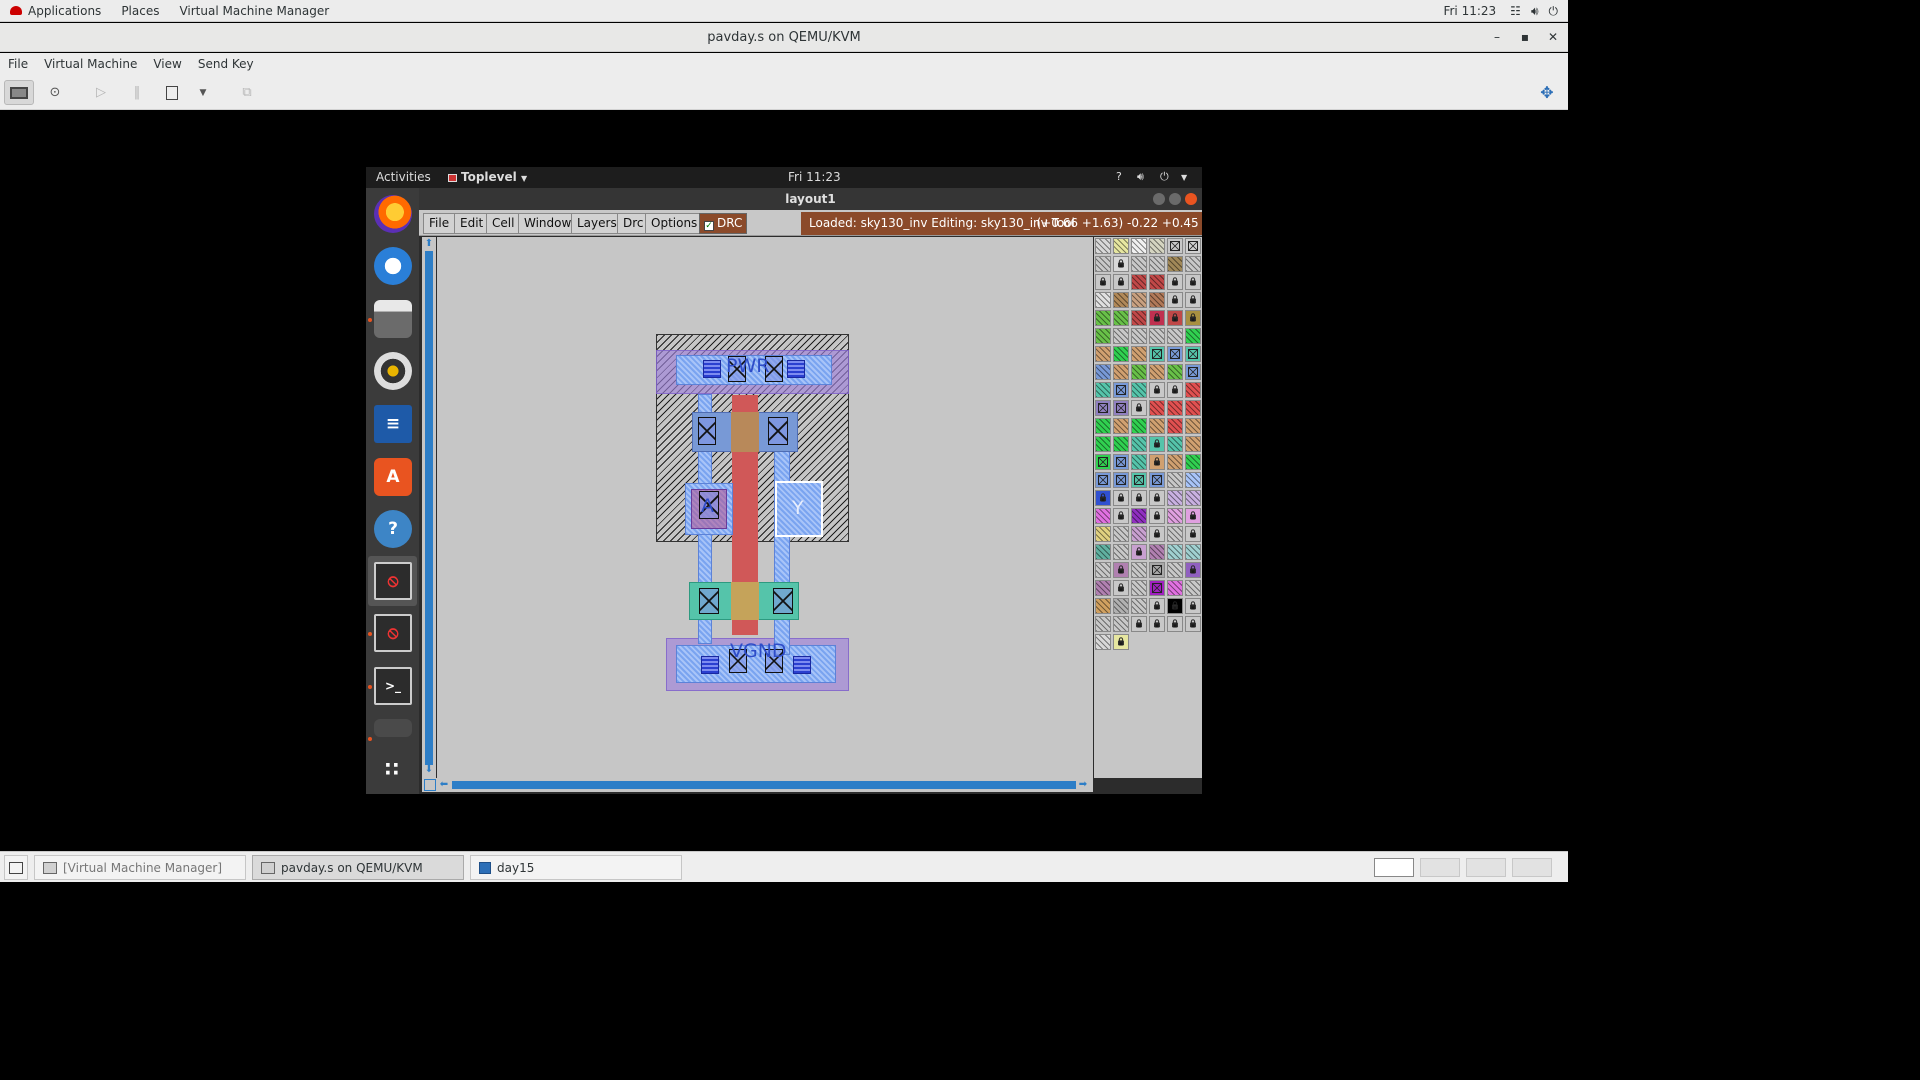 The height and width of the screenshot is (1080, 1920). I want to click on volume-icon: 🔊︎, so click(1140, 177).